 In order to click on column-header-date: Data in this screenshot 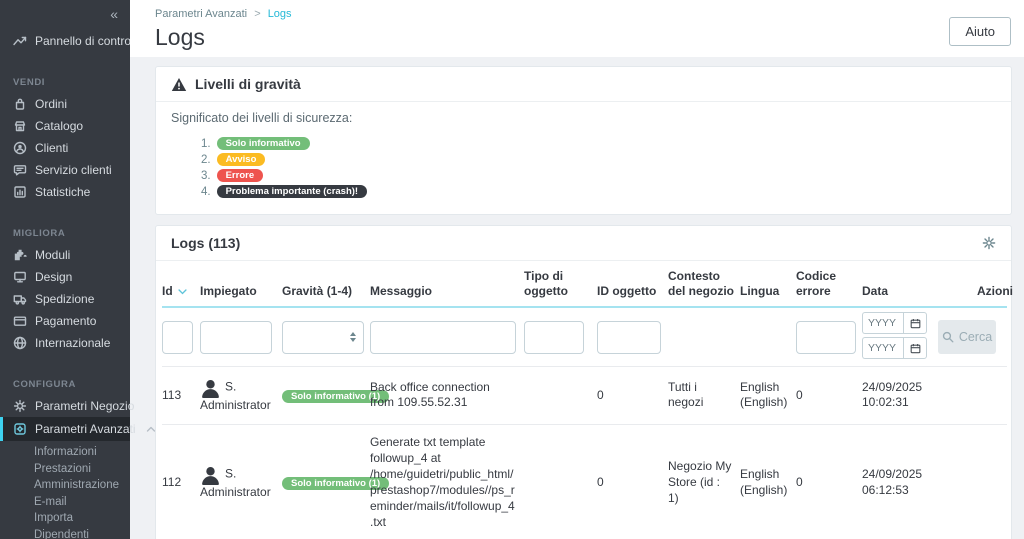, I will do `click(875, 291)`.